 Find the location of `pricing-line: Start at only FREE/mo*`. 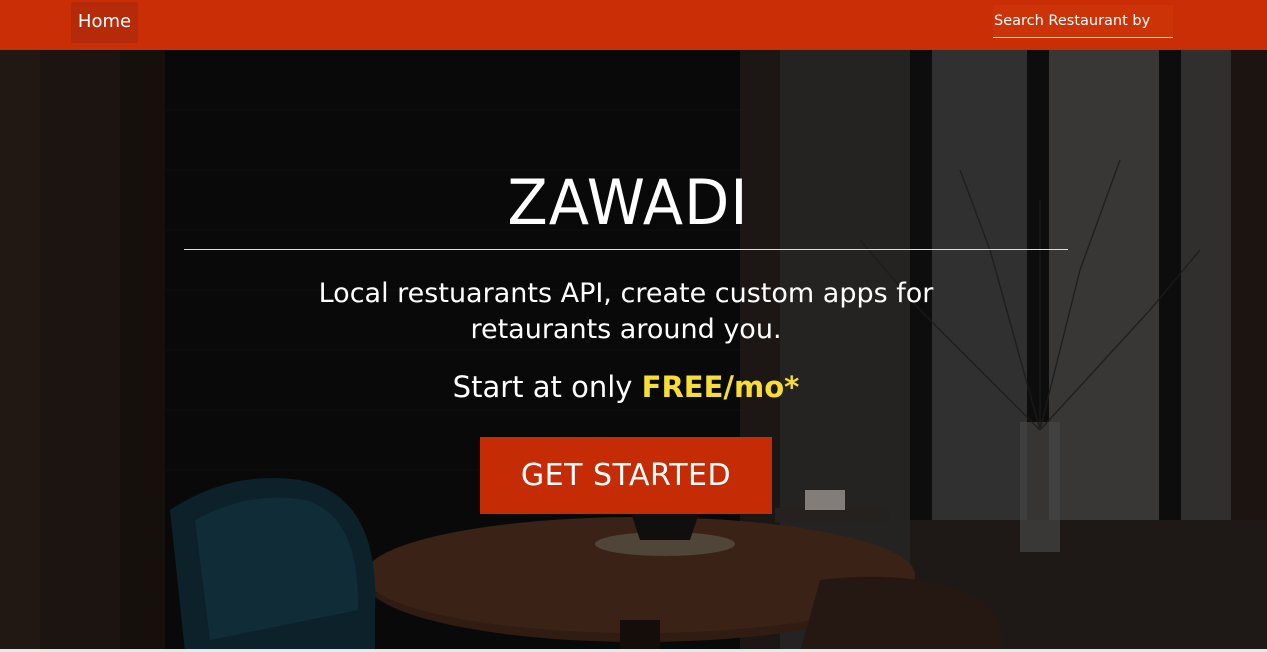

pricing-line: Start at only FREE/mo* is located at coordinates (626, 387).